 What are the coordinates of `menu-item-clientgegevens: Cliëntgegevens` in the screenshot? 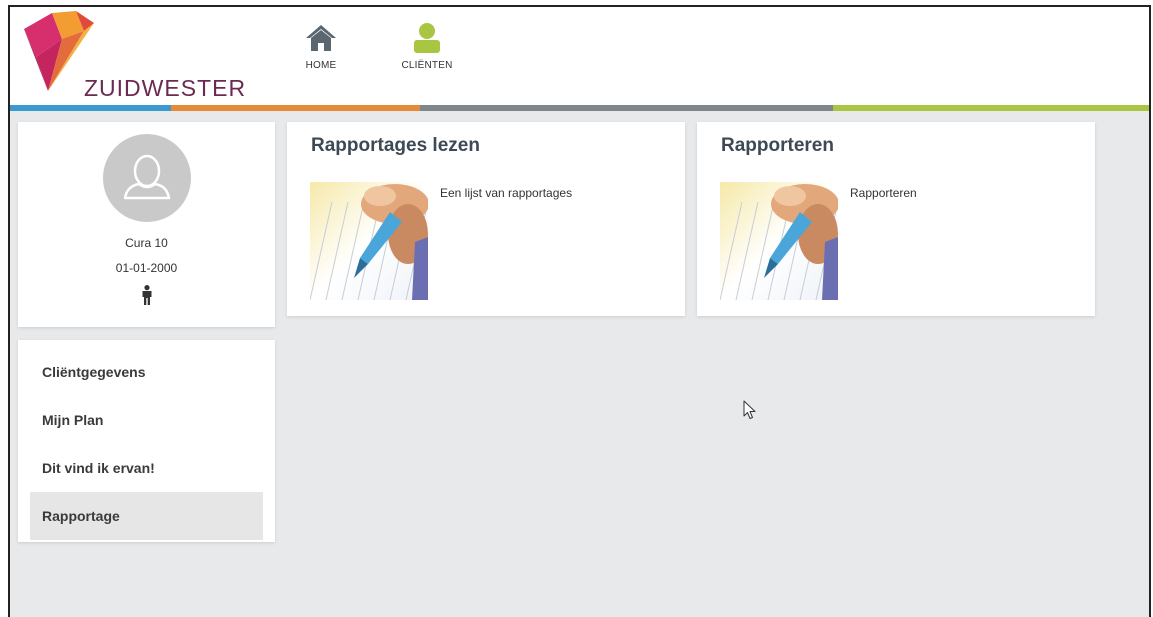 It's located at (146, 372).